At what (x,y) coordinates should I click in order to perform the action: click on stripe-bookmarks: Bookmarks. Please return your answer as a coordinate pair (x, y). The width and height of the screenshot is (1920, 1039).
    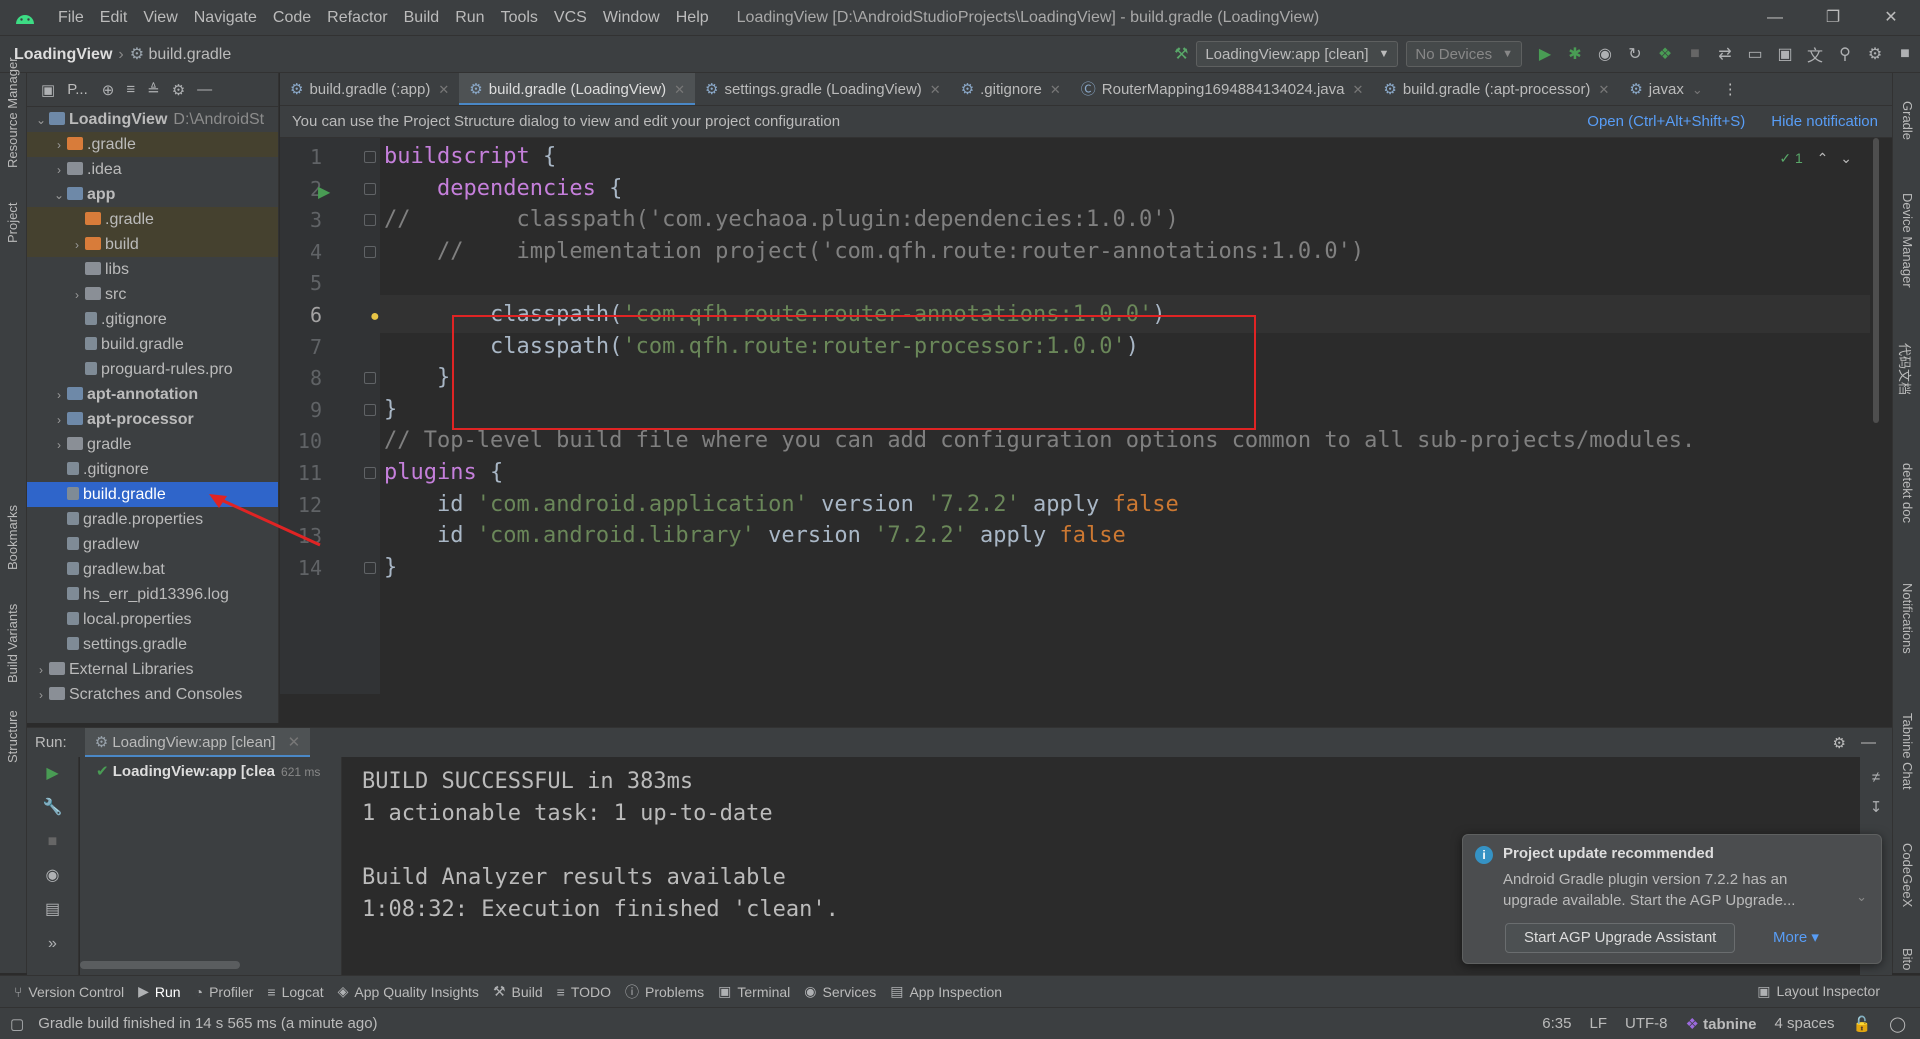
    Looking at the image, I should click on (12, 537).